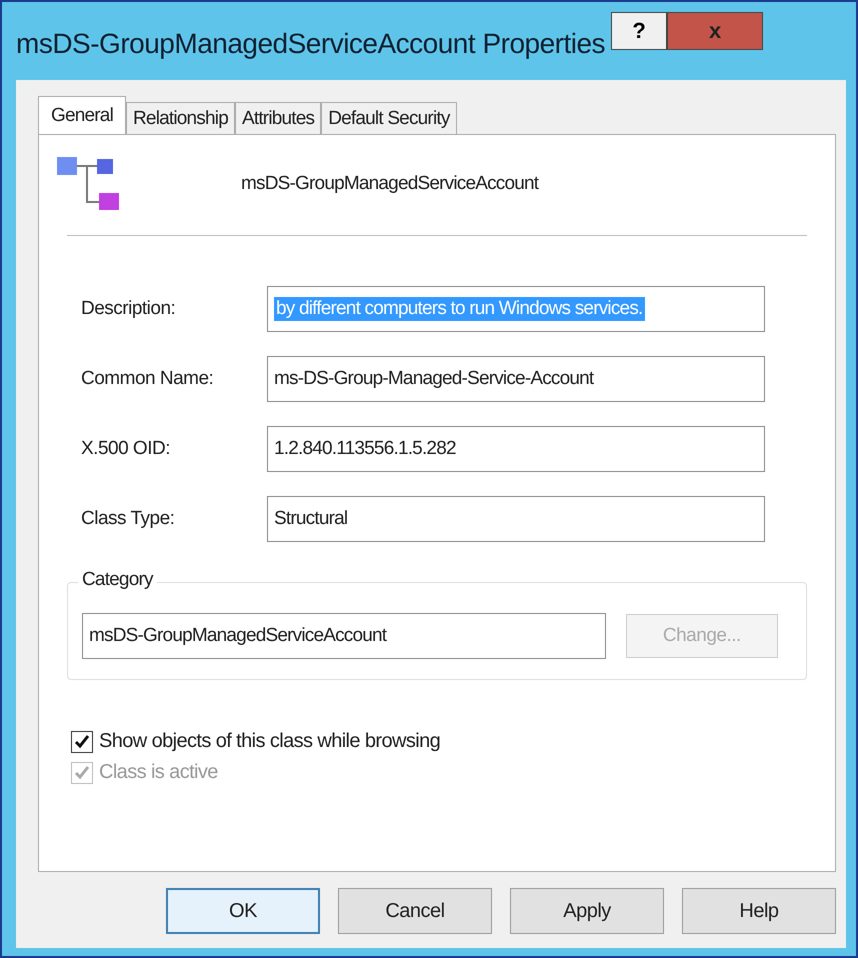 This screenshot has height=958, width=858. What do you see at coordinates (344, 636) in the screenshot?
I see `category-field: msDS-GroupManagedServiceAccount` at bounding box center [344, 636].